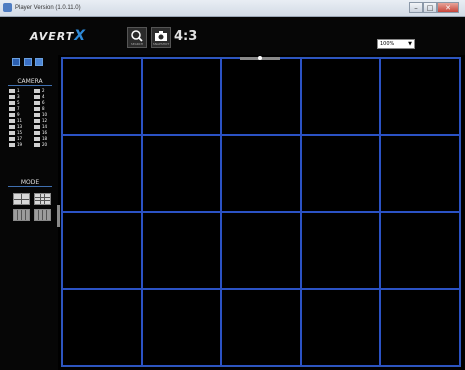 The height and width of the screenshot is (370, 465). I want to click on logo-text: AVERT, so click(52, 36).